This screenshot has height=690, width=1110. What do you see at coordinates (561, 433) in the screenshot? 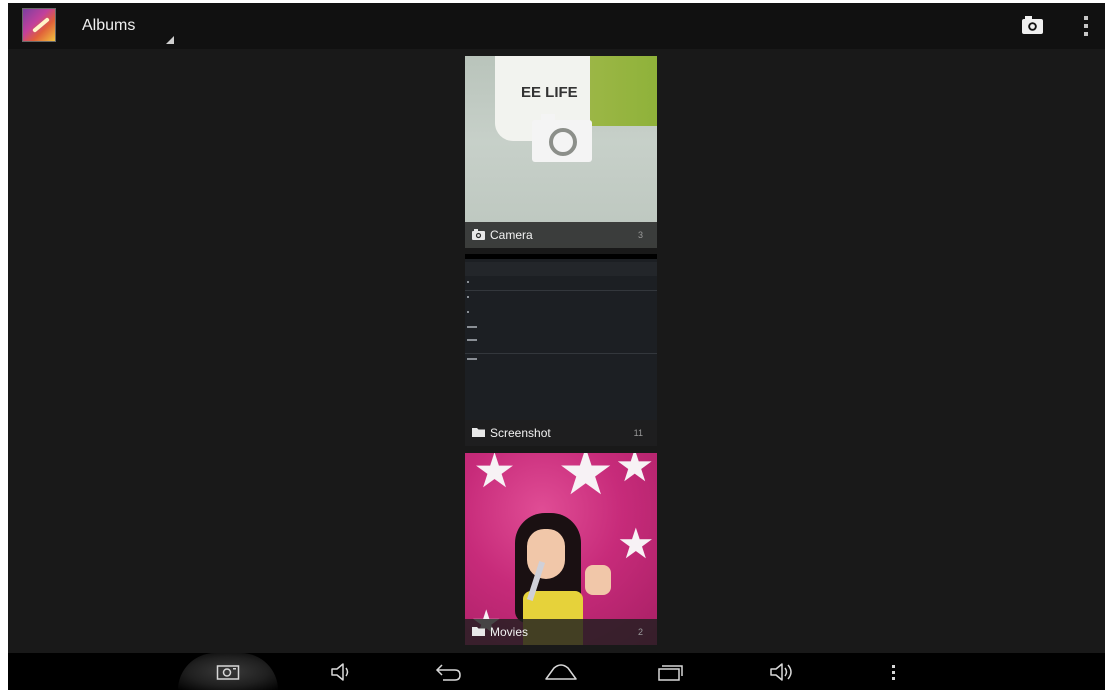
I see `album-label: Screenshot 11` at bounding box center [561, 433].